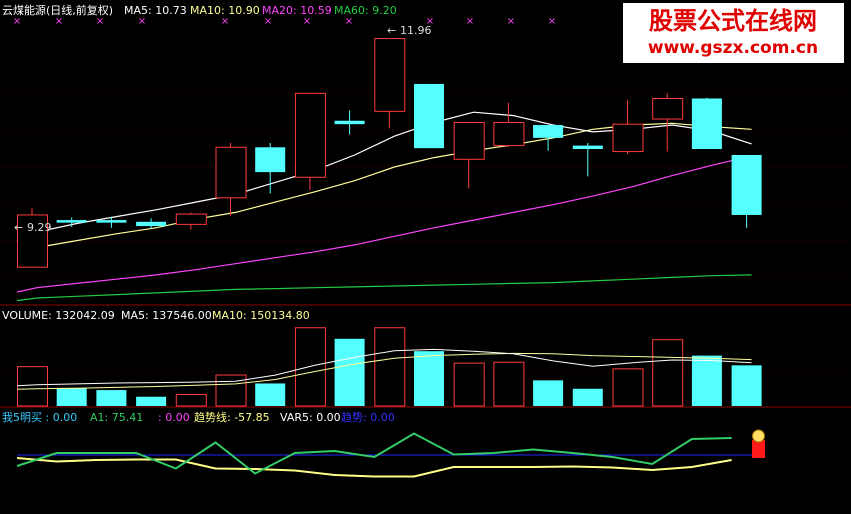 This screenshot has height=514, width=851. Describe the element at coordinates (155, 10) in the screenshot. I see `ma5-label: MA5: 10.73` at that location.